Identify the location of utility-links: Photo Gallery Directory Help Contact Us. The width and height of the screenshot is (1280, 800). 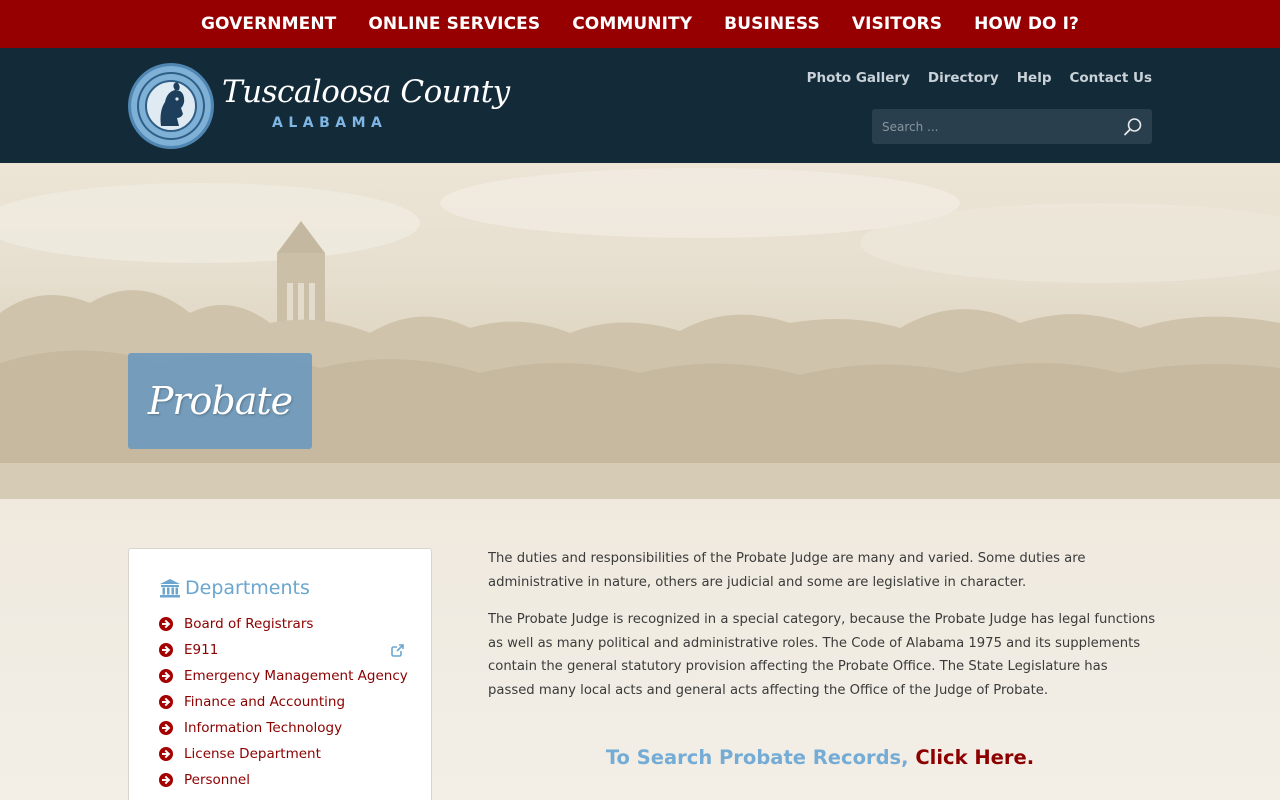
(970, 78).